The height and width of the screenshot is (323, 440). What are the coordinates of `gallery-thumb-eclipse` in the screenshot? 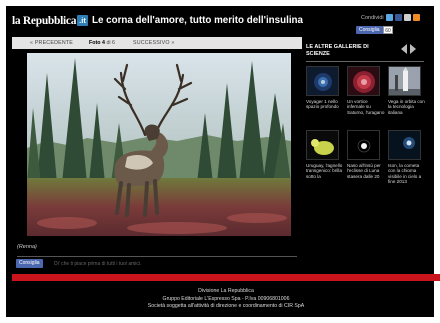 It's located at (363, 145).